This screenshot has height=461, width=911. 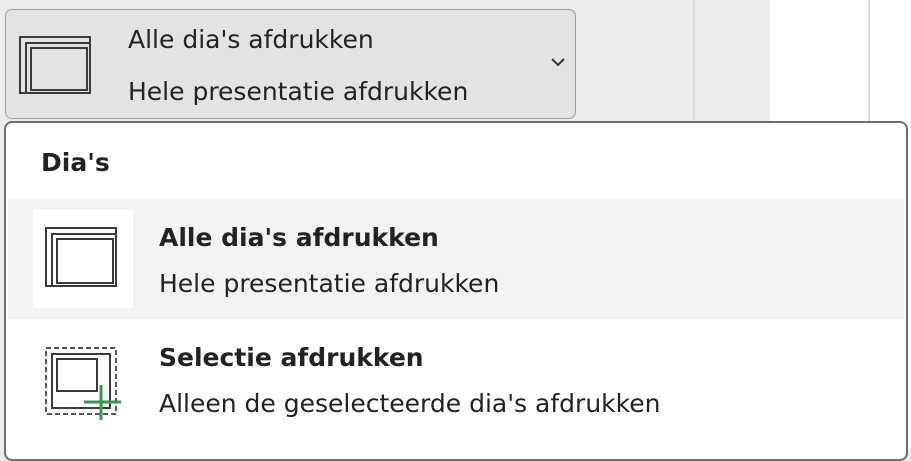 What do you see at coordinates (83, 383) in the screenshot?
I see `selection-slides-icon` at bounding box center [83, 383].